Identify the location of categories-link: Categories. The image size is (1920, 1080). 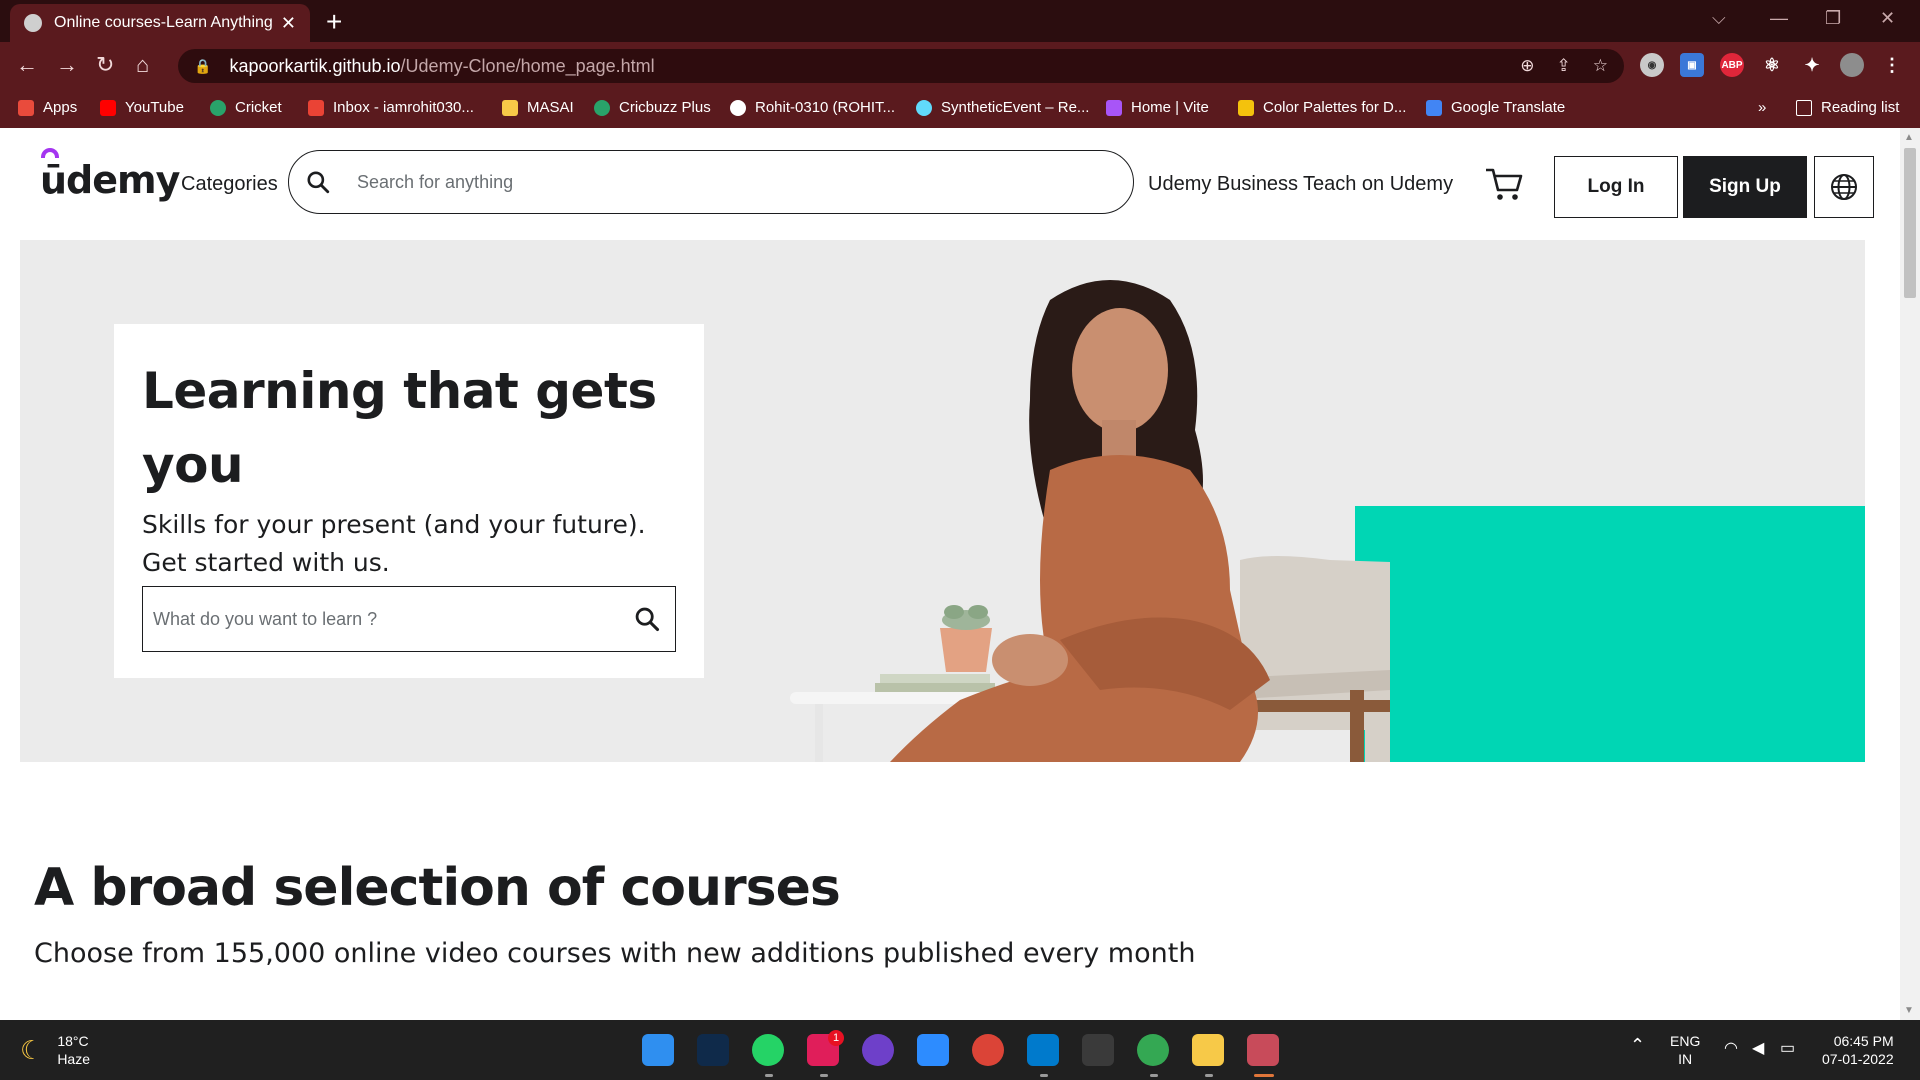
(229, 184).